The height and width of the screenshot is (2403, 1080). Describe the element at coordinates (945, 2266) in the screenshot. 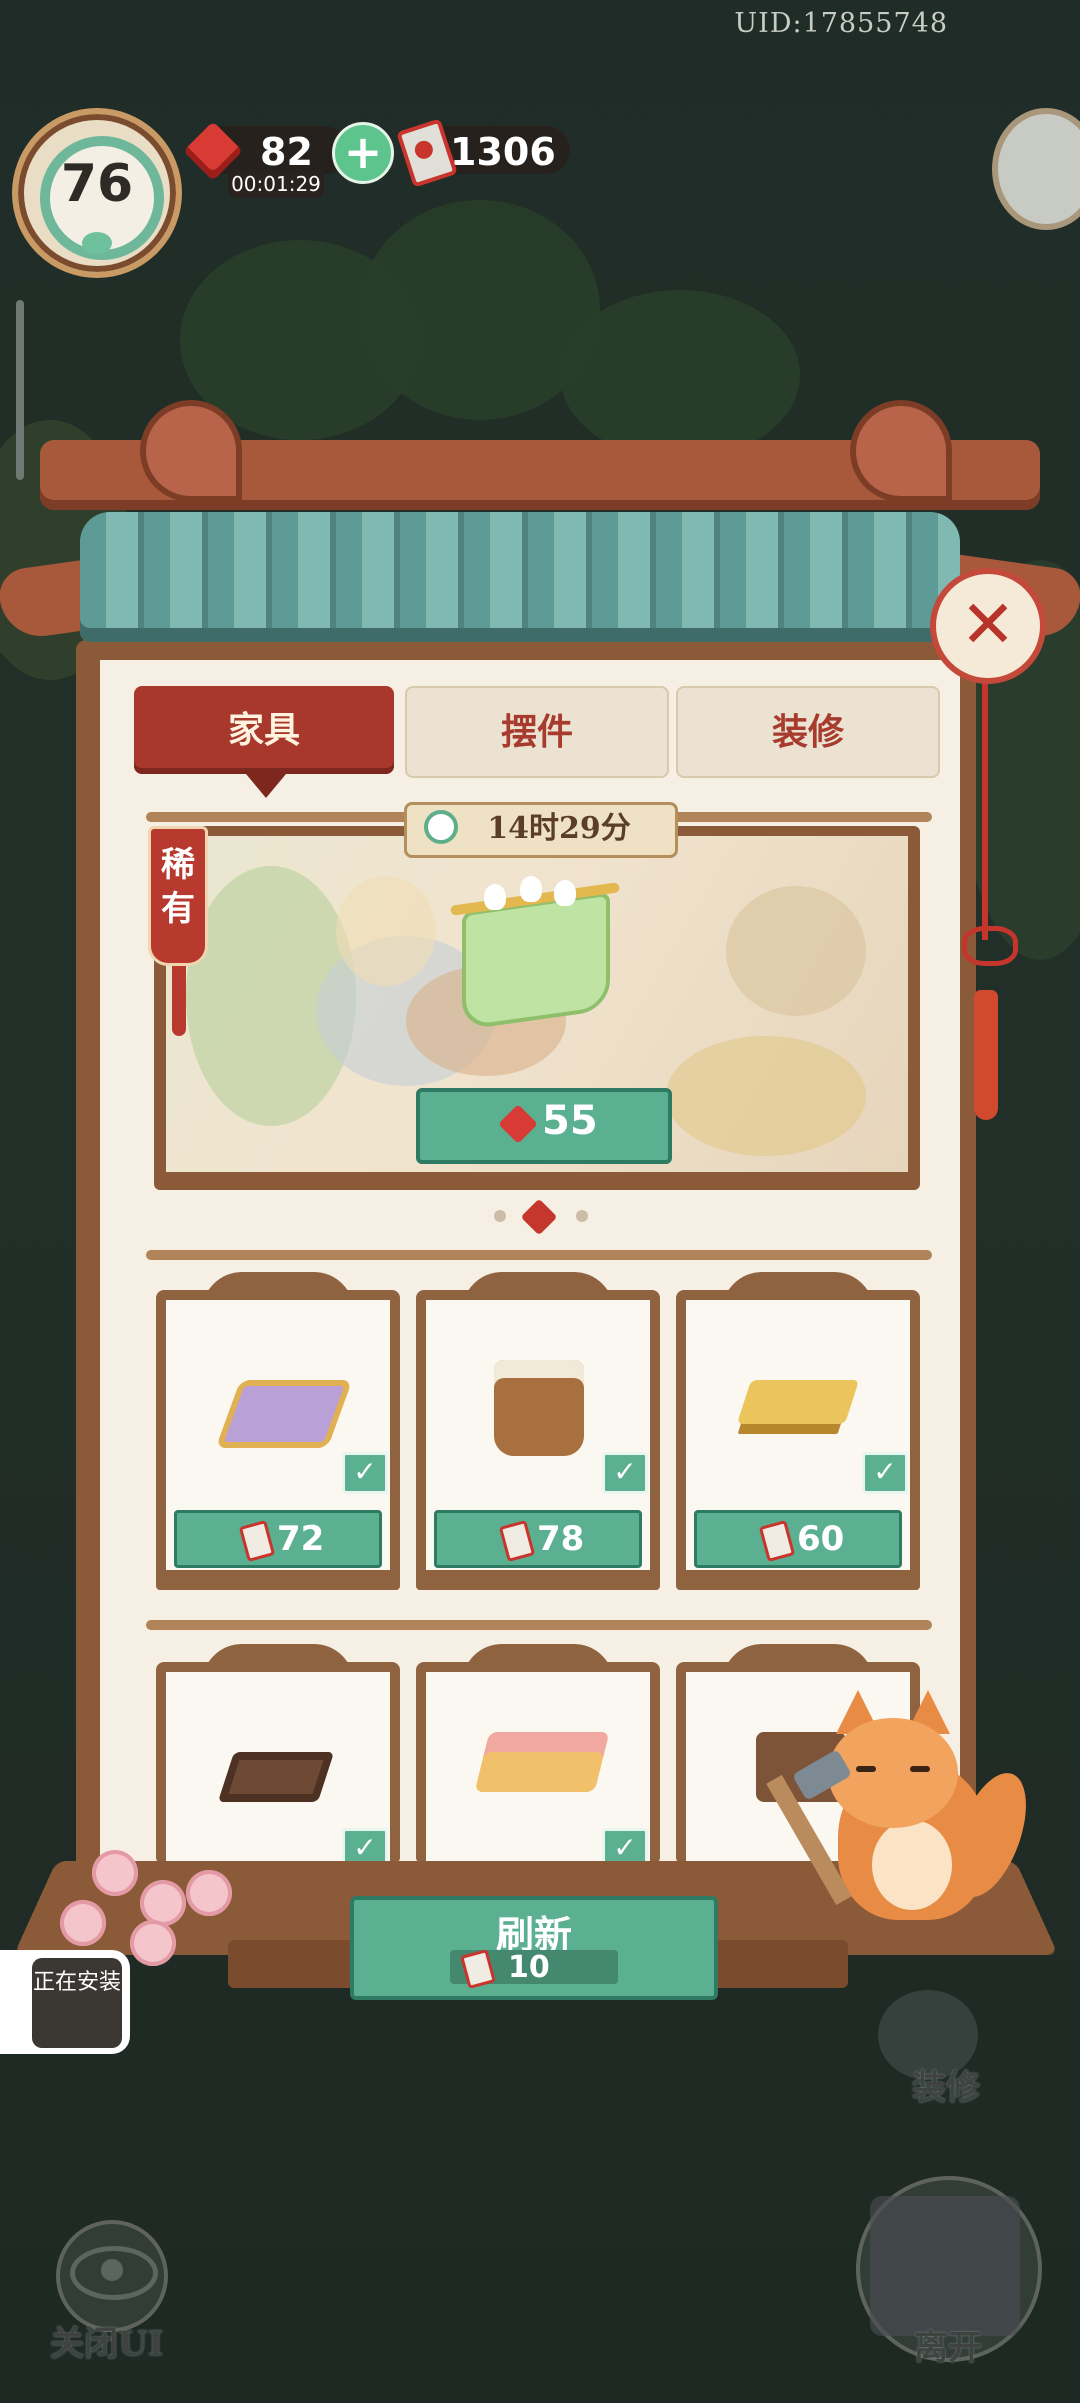

I see `house-exit-icon` at that location.